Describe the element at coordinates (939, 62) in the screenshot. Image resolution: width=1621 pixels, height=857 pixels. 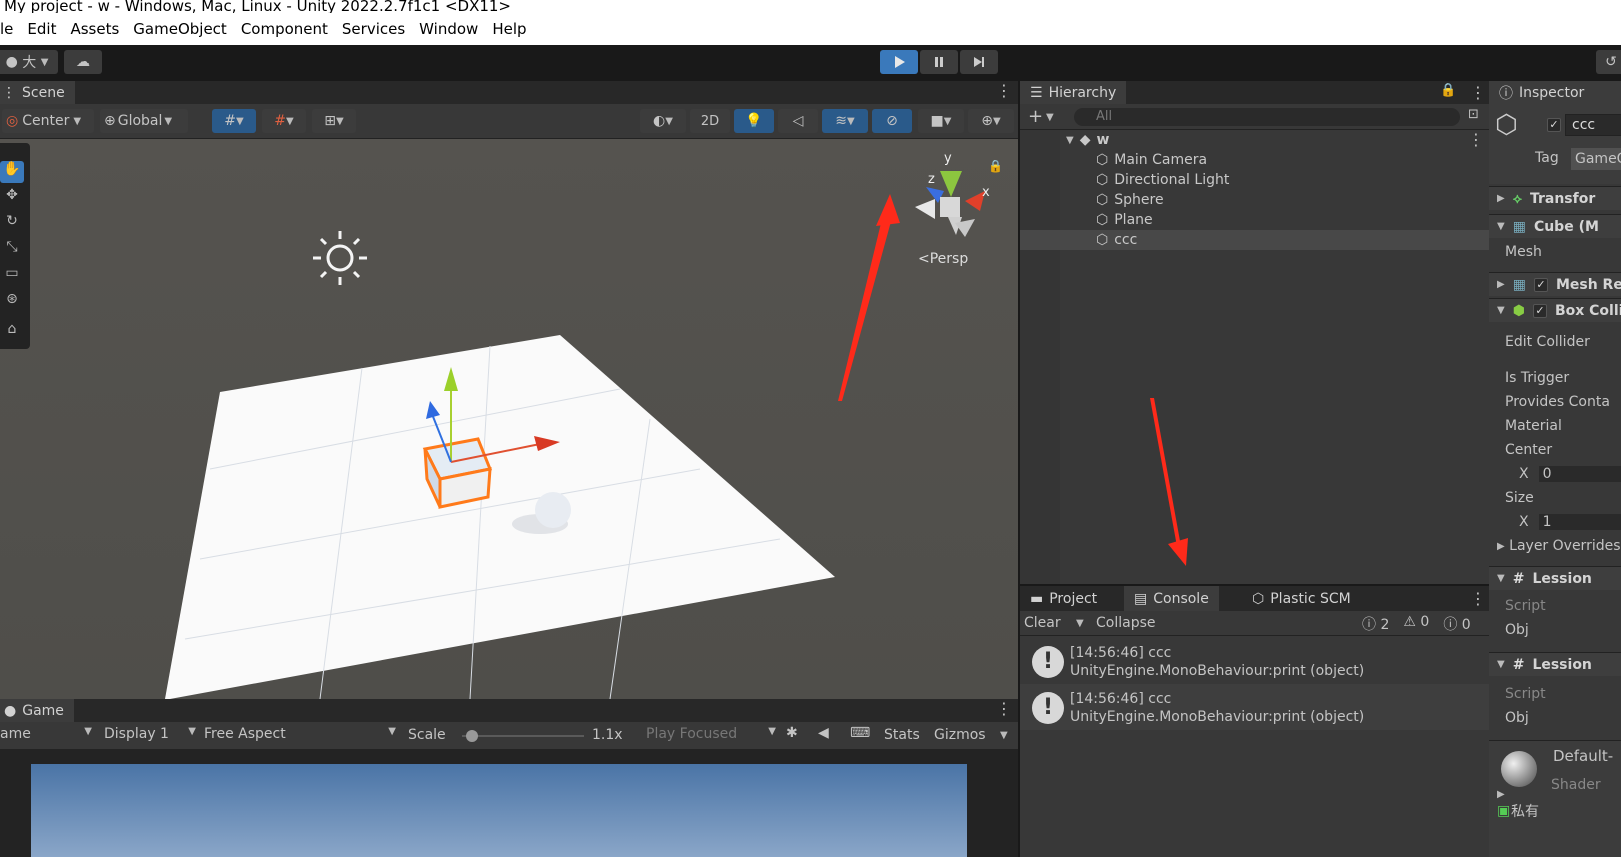
I see `pause-button` at that location.